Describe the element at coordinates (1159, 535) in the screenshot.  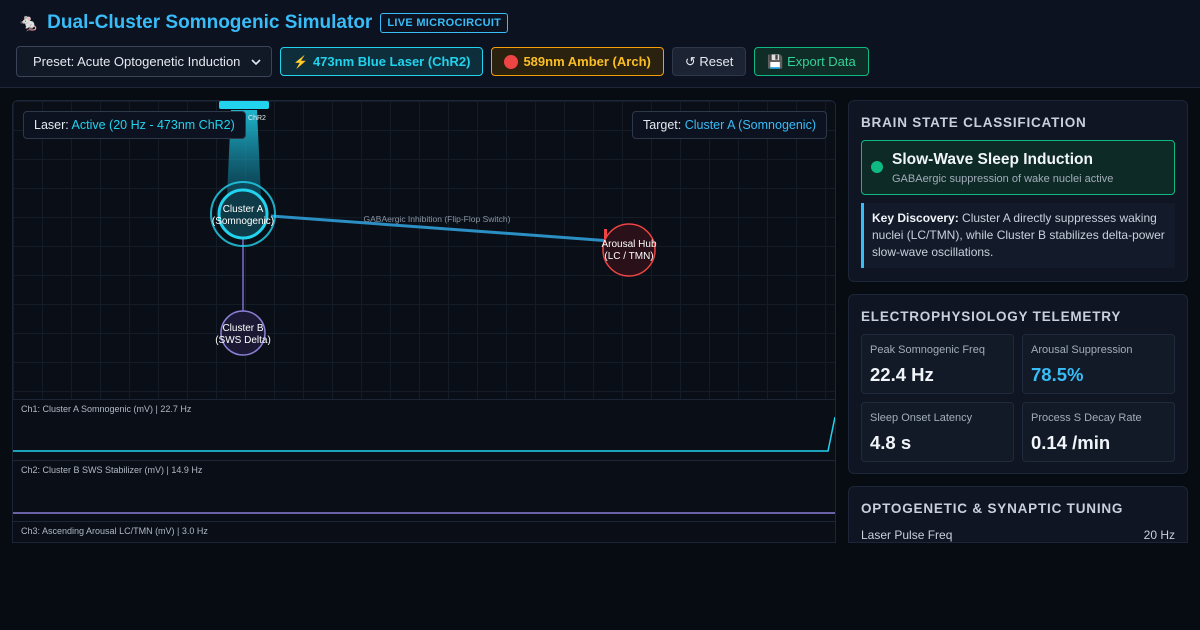
I see `tuning-value: 20 Hz` at that location.